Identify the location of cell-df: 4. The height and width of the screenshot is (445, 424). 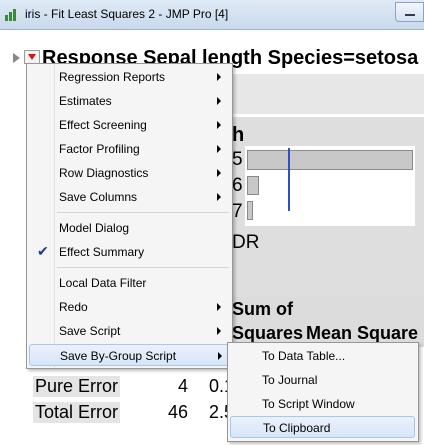
(183, 386).